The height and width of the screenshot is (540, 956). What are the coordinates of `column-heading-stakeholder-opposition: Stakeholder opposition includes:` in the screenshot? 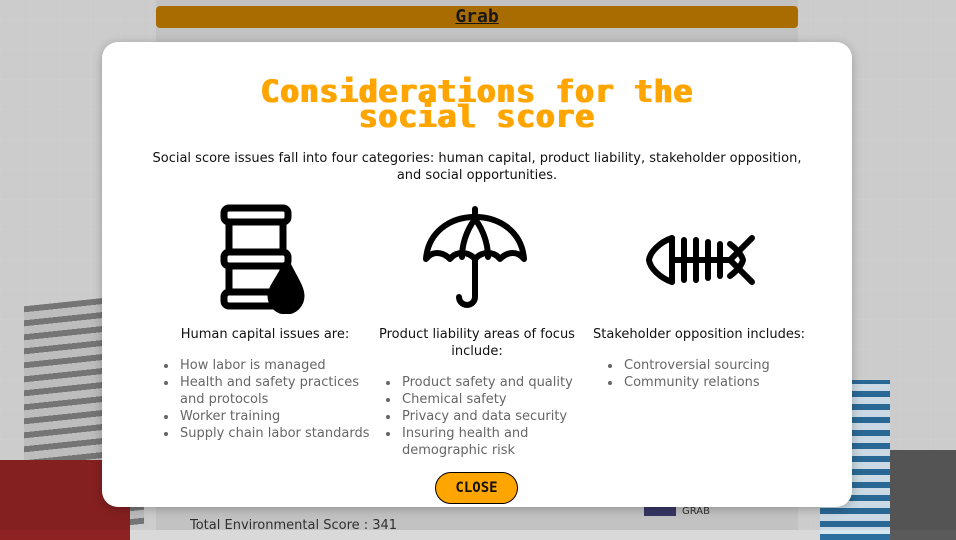 It's located at (699, 334).